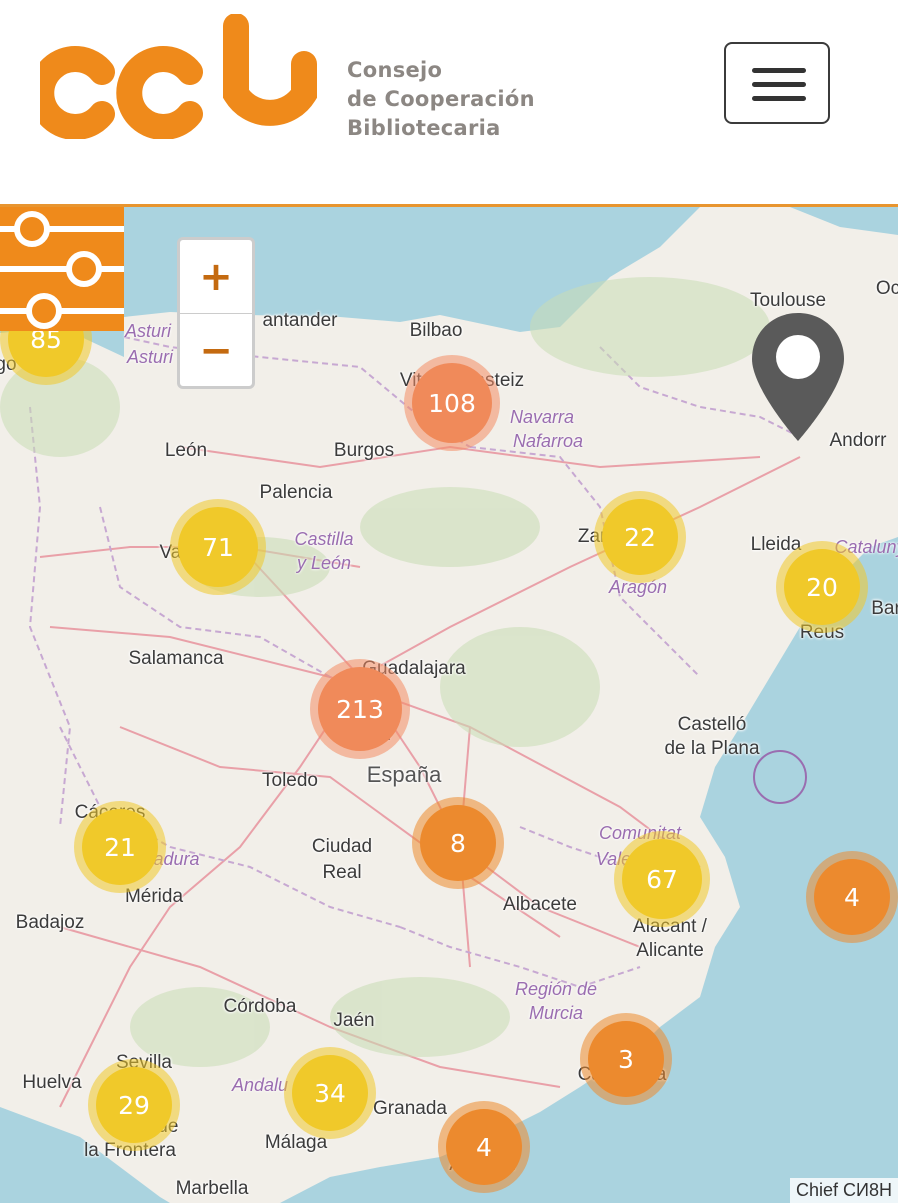  What do you see at coordinates (712, 724) in the screenshot?
I see `place-label-castello1: Castelló` at bounding box center [712, 724].